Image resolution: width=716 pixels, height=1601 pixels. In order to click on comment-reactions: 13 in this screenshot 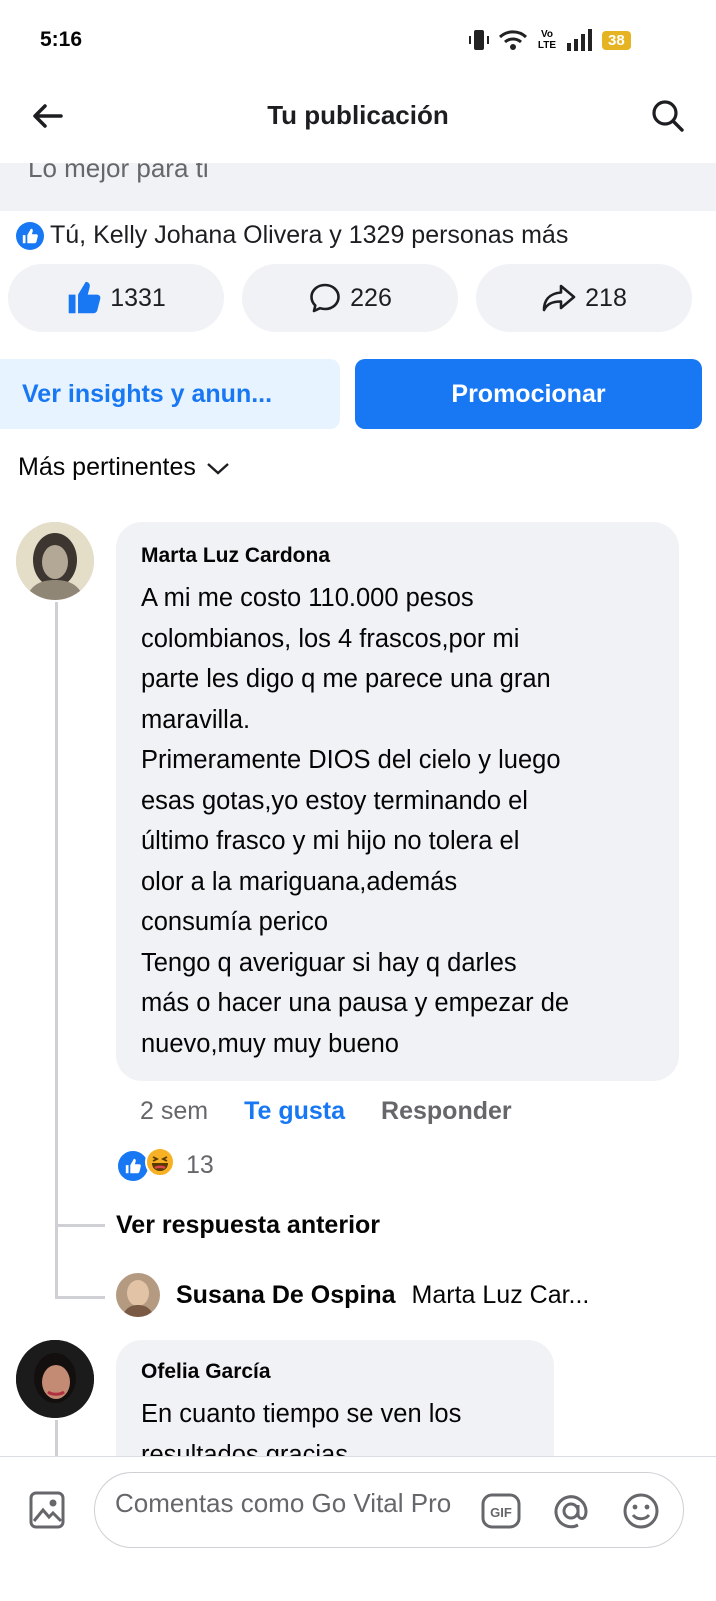, I will do `click(165, 1165)`.